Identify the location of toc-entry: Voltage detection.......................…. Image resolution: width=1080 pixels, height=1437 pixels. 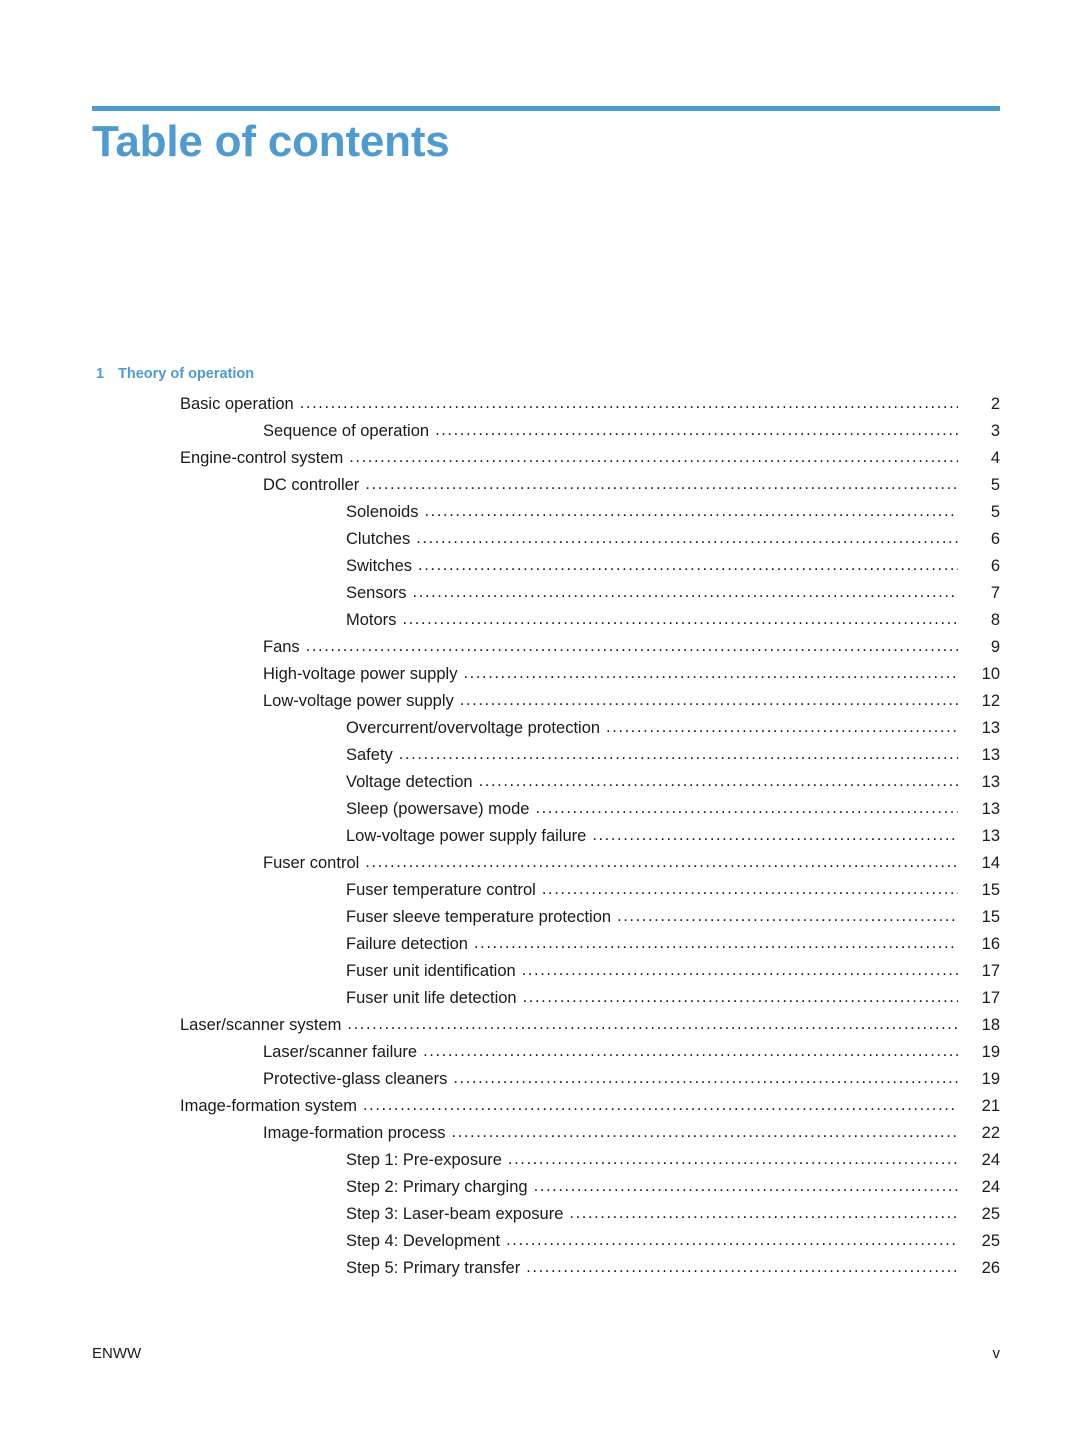
(540, 786).